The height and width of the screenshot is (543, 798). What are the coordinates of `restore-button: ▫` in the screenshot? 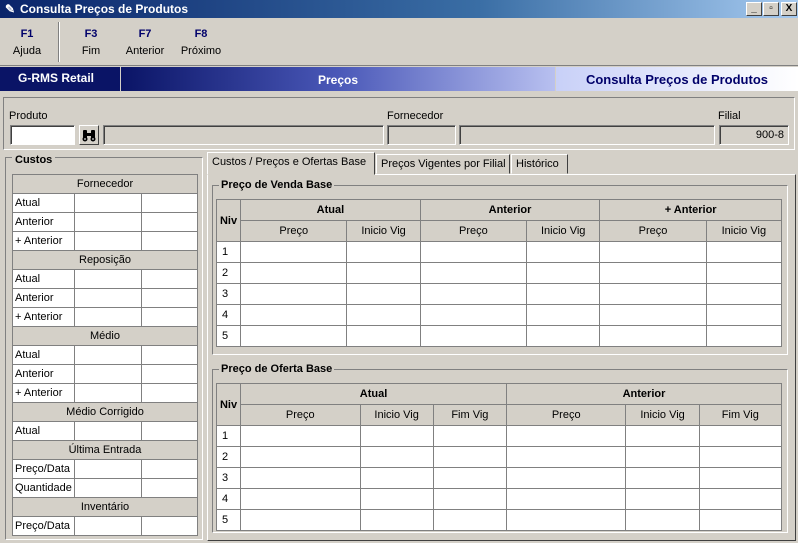 It's located at (771, 9).